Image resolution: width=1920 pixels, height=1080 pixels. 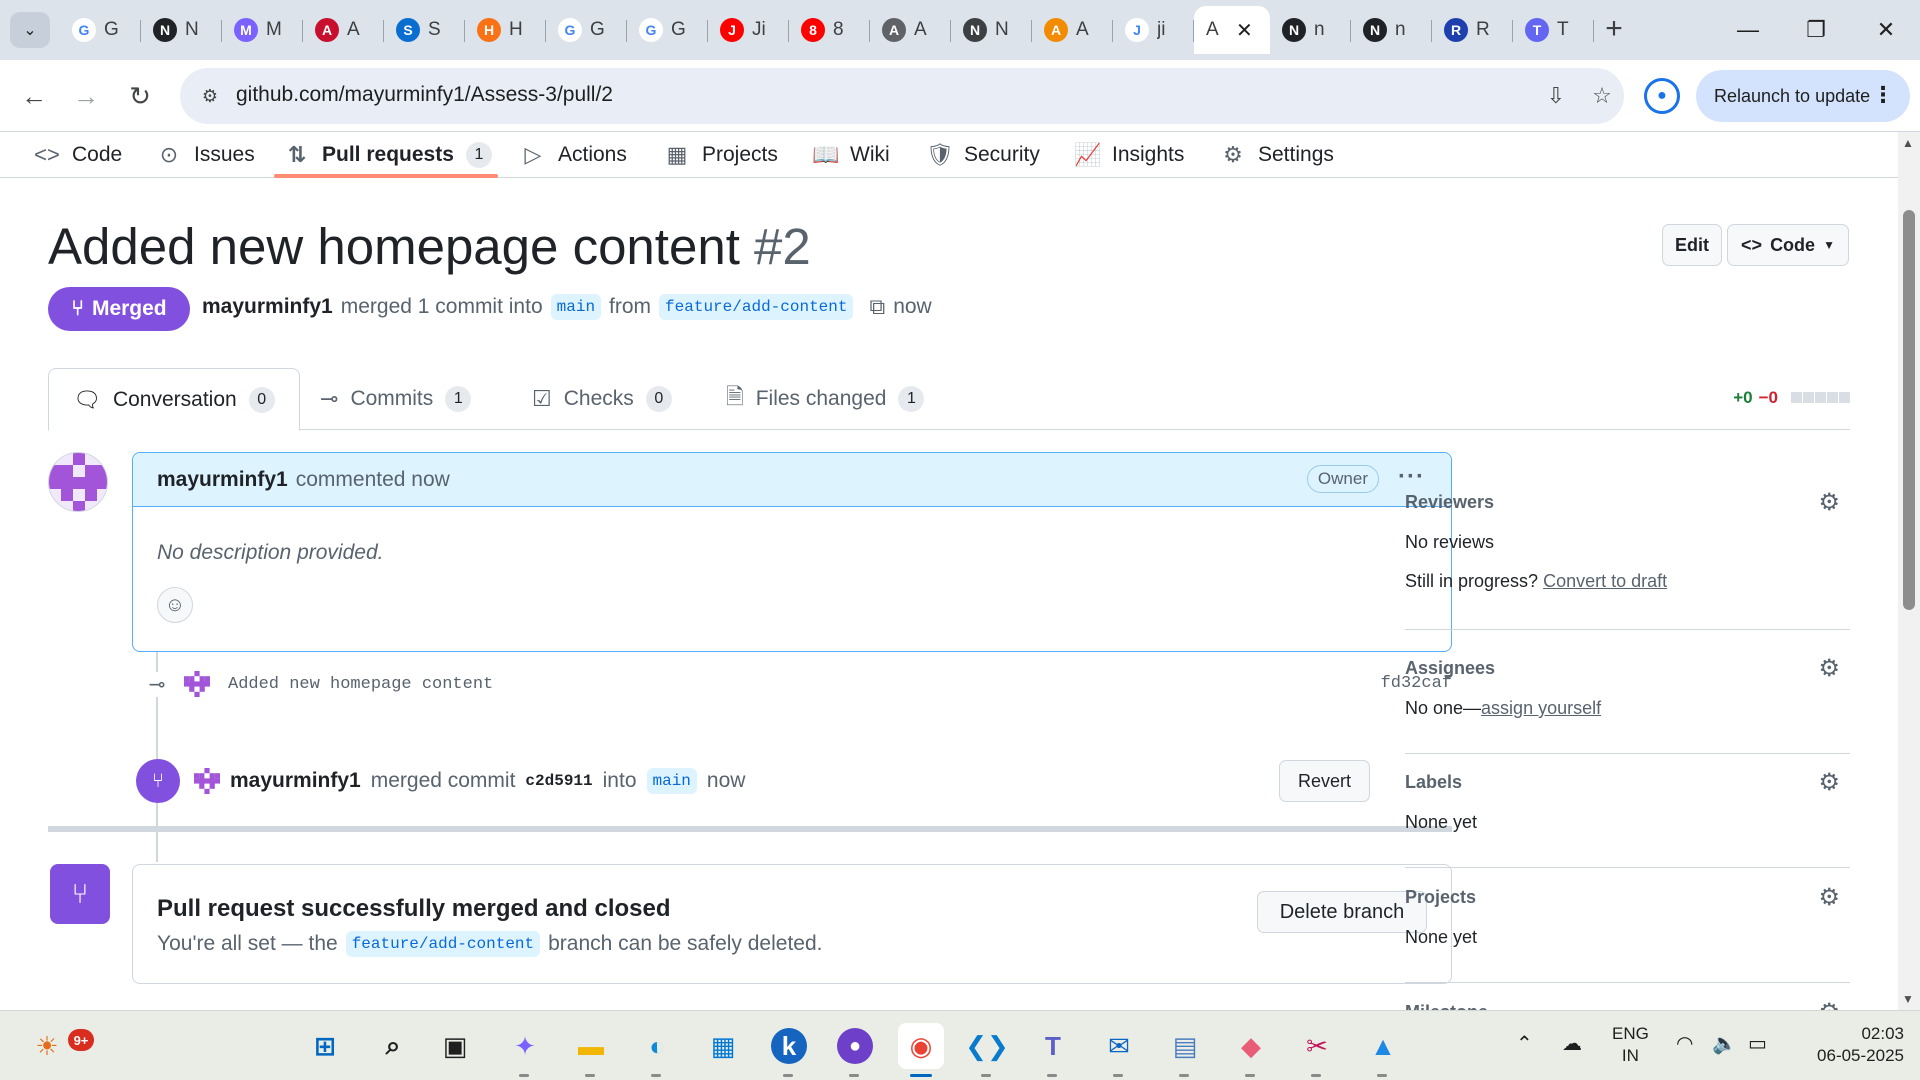 I want to click on search-icon: ⌕, so click(x=393, y=1046).